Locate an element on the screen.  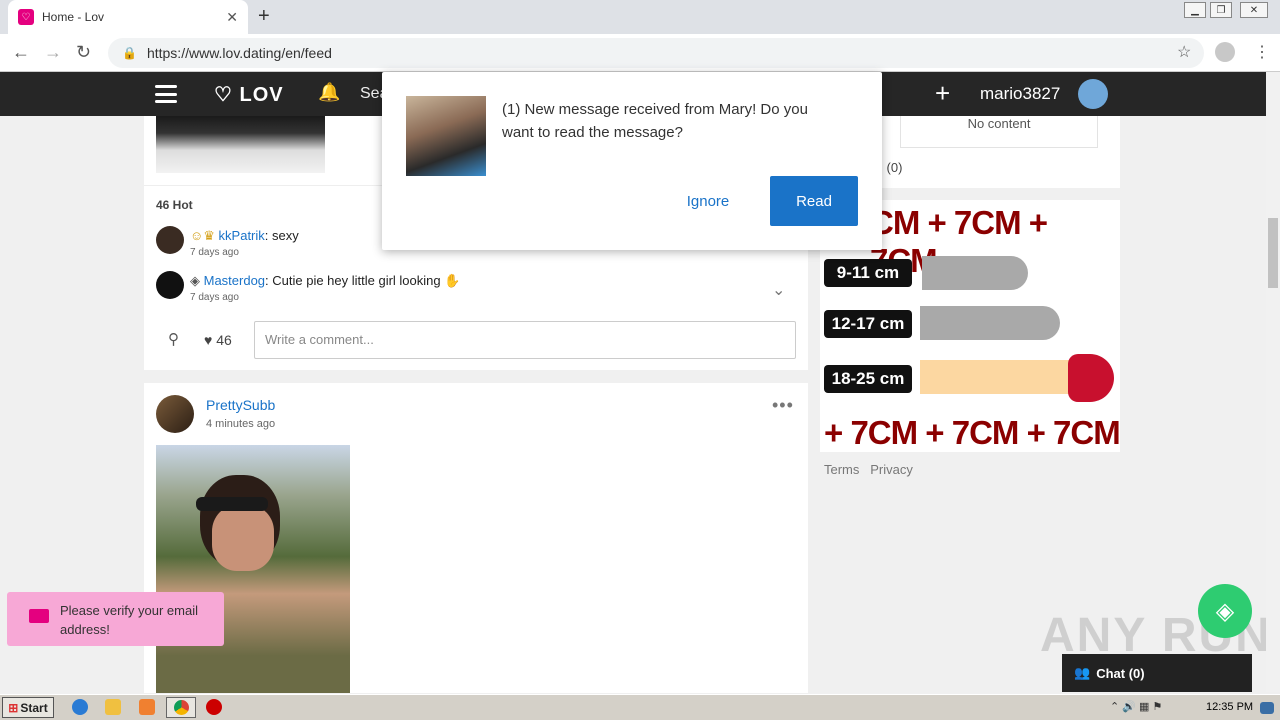
comment-text: : sexy is located at coordinates (281, 235).